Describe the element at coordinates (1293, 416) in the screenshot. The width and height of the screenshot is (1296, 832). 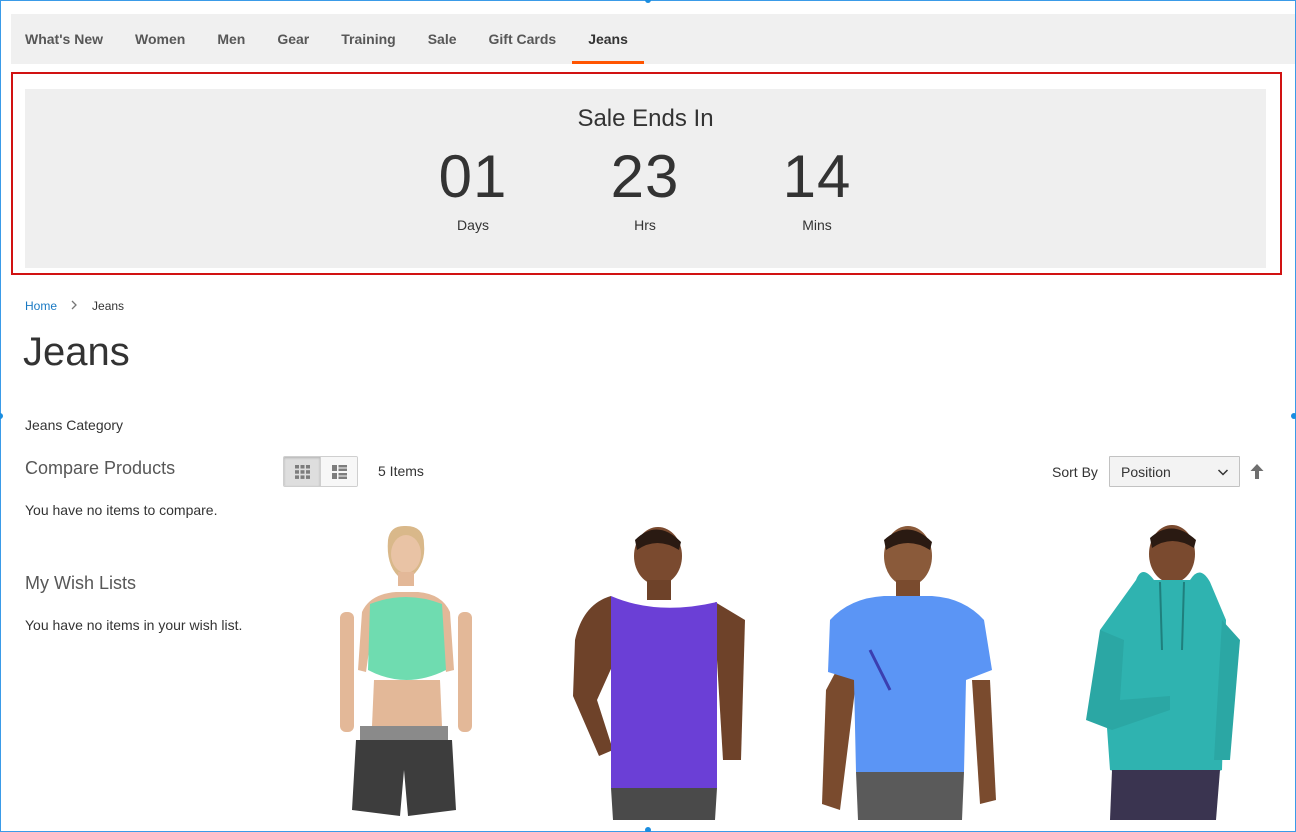
I see `resize-handle-right` at that location.